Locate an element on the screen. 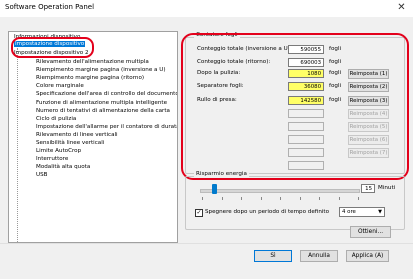 Image resolution: width=413 pixels, height=279 pixels. hours-selected-value: 4 ore is located at coordinates (349, 212).